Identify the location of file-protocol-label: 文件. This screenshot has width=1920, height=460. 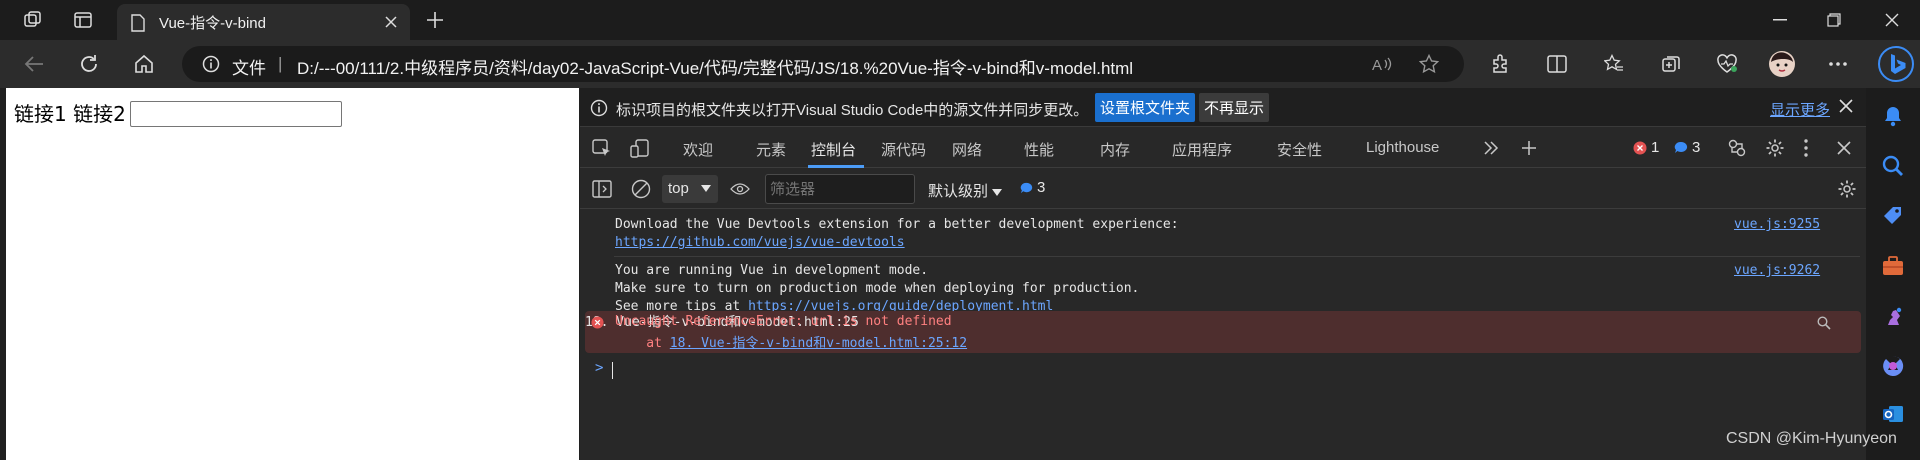
(249, 68).